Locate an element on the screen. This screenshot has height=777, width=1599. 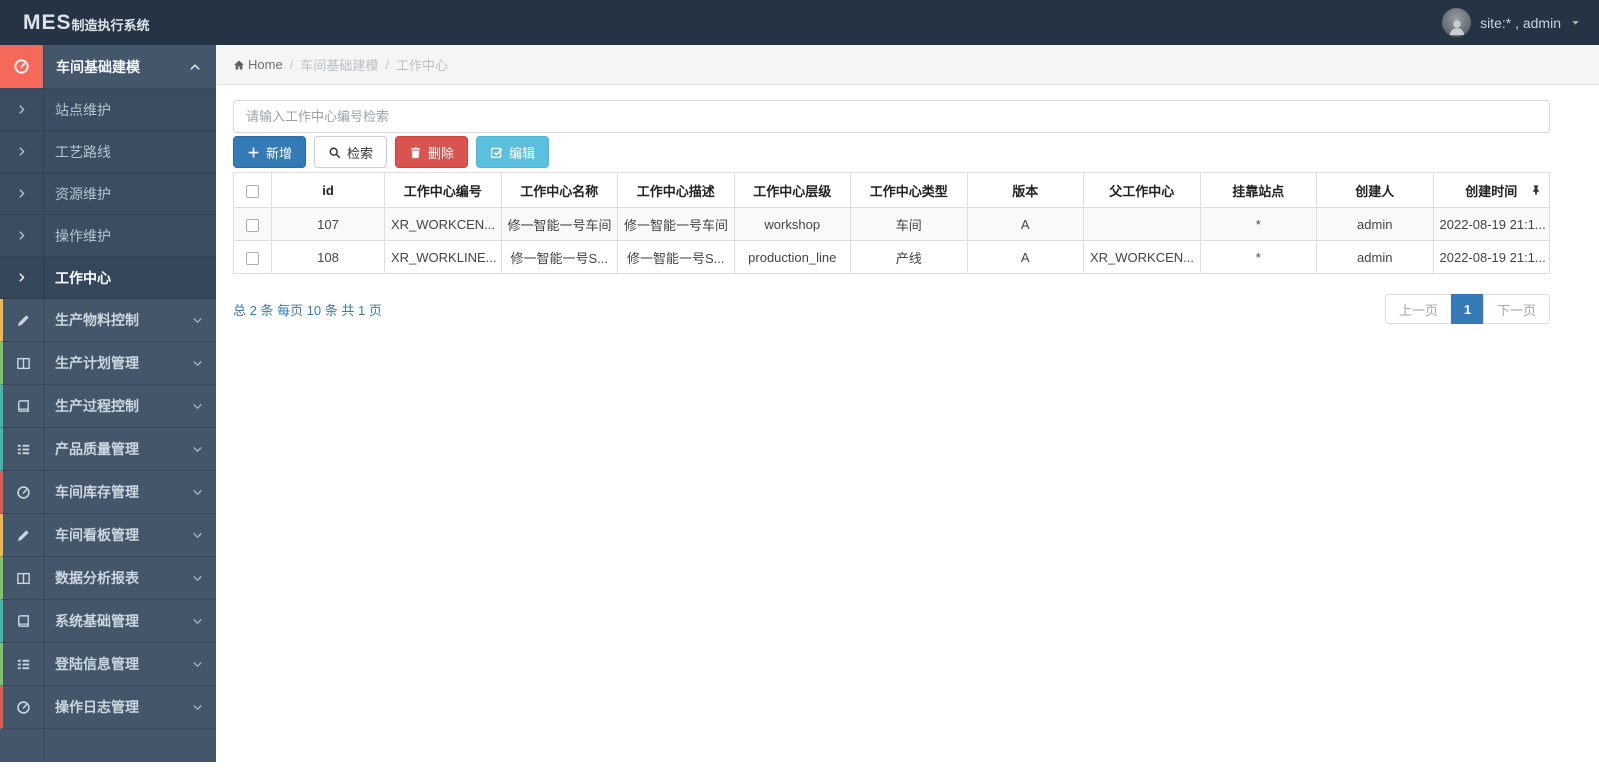
sidebar-item-station-maintenance: 站点维护 is located at coordinates (108, 110).